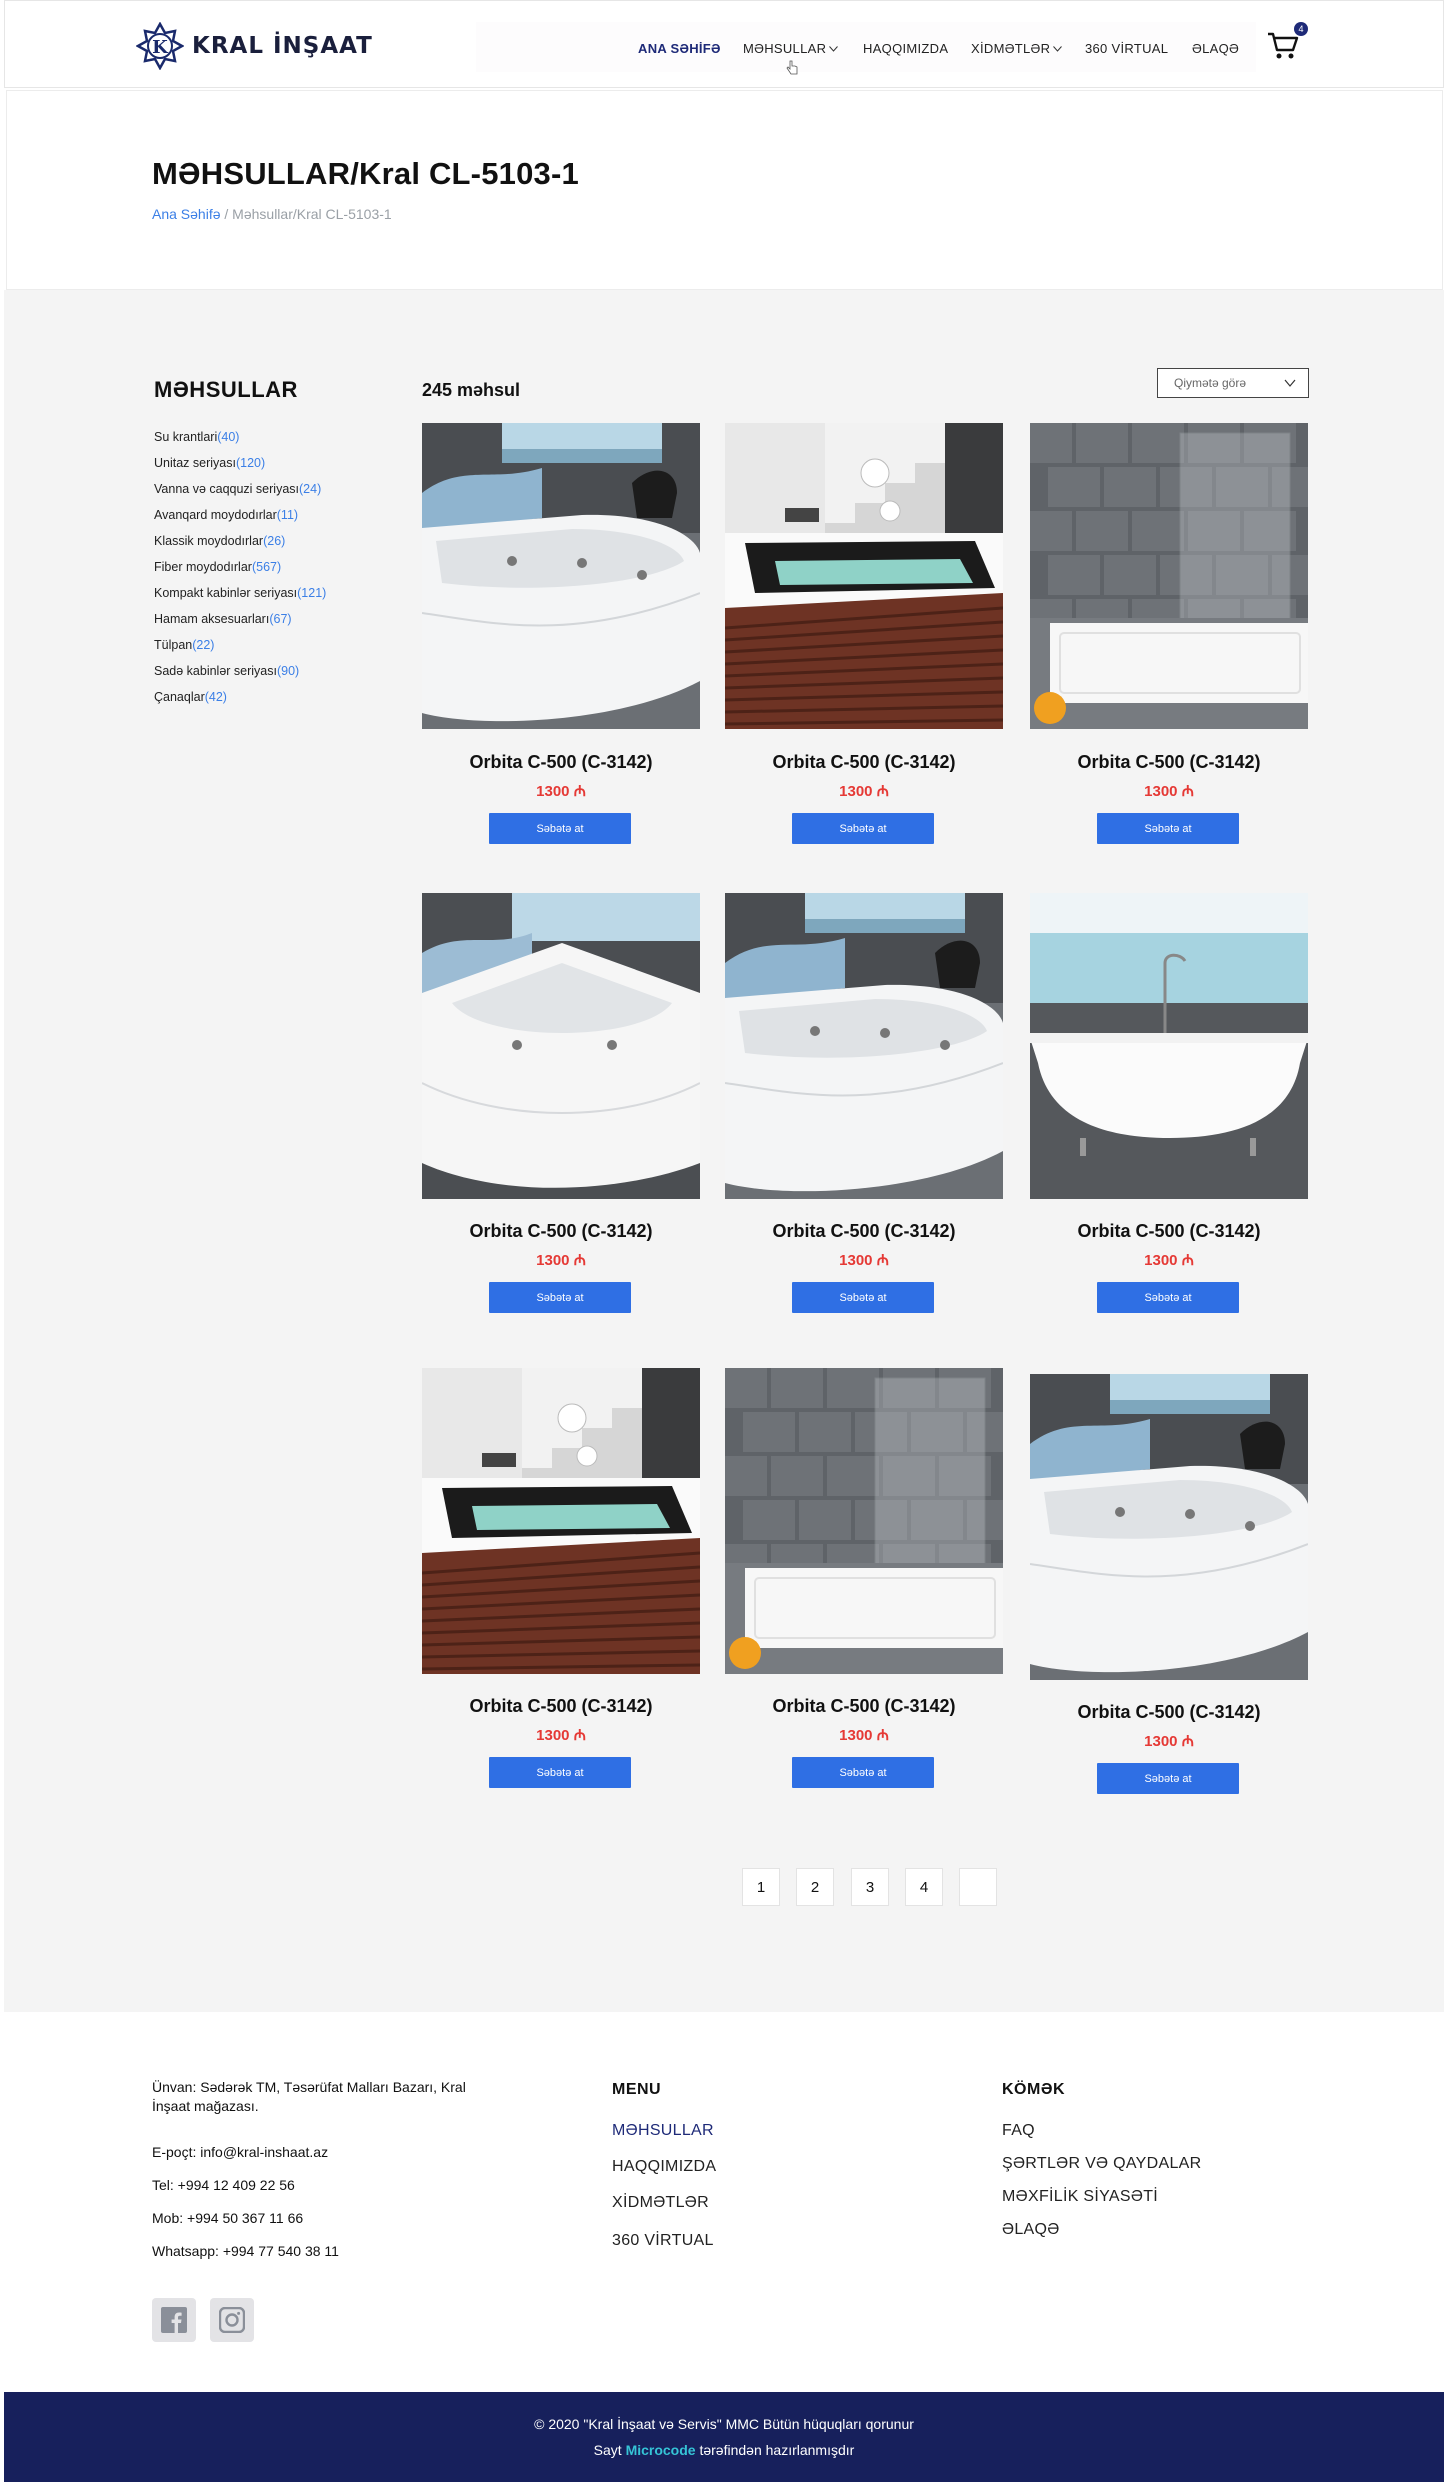  What do you see at coordinates (215, 697) in the screenshot?
I see `category-count: (42)` at bounding box center [215, 697].